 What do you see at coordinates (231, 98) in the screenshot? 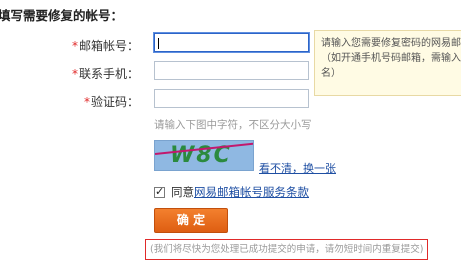
I see `captcha-input` at bounding box center [231, 98].